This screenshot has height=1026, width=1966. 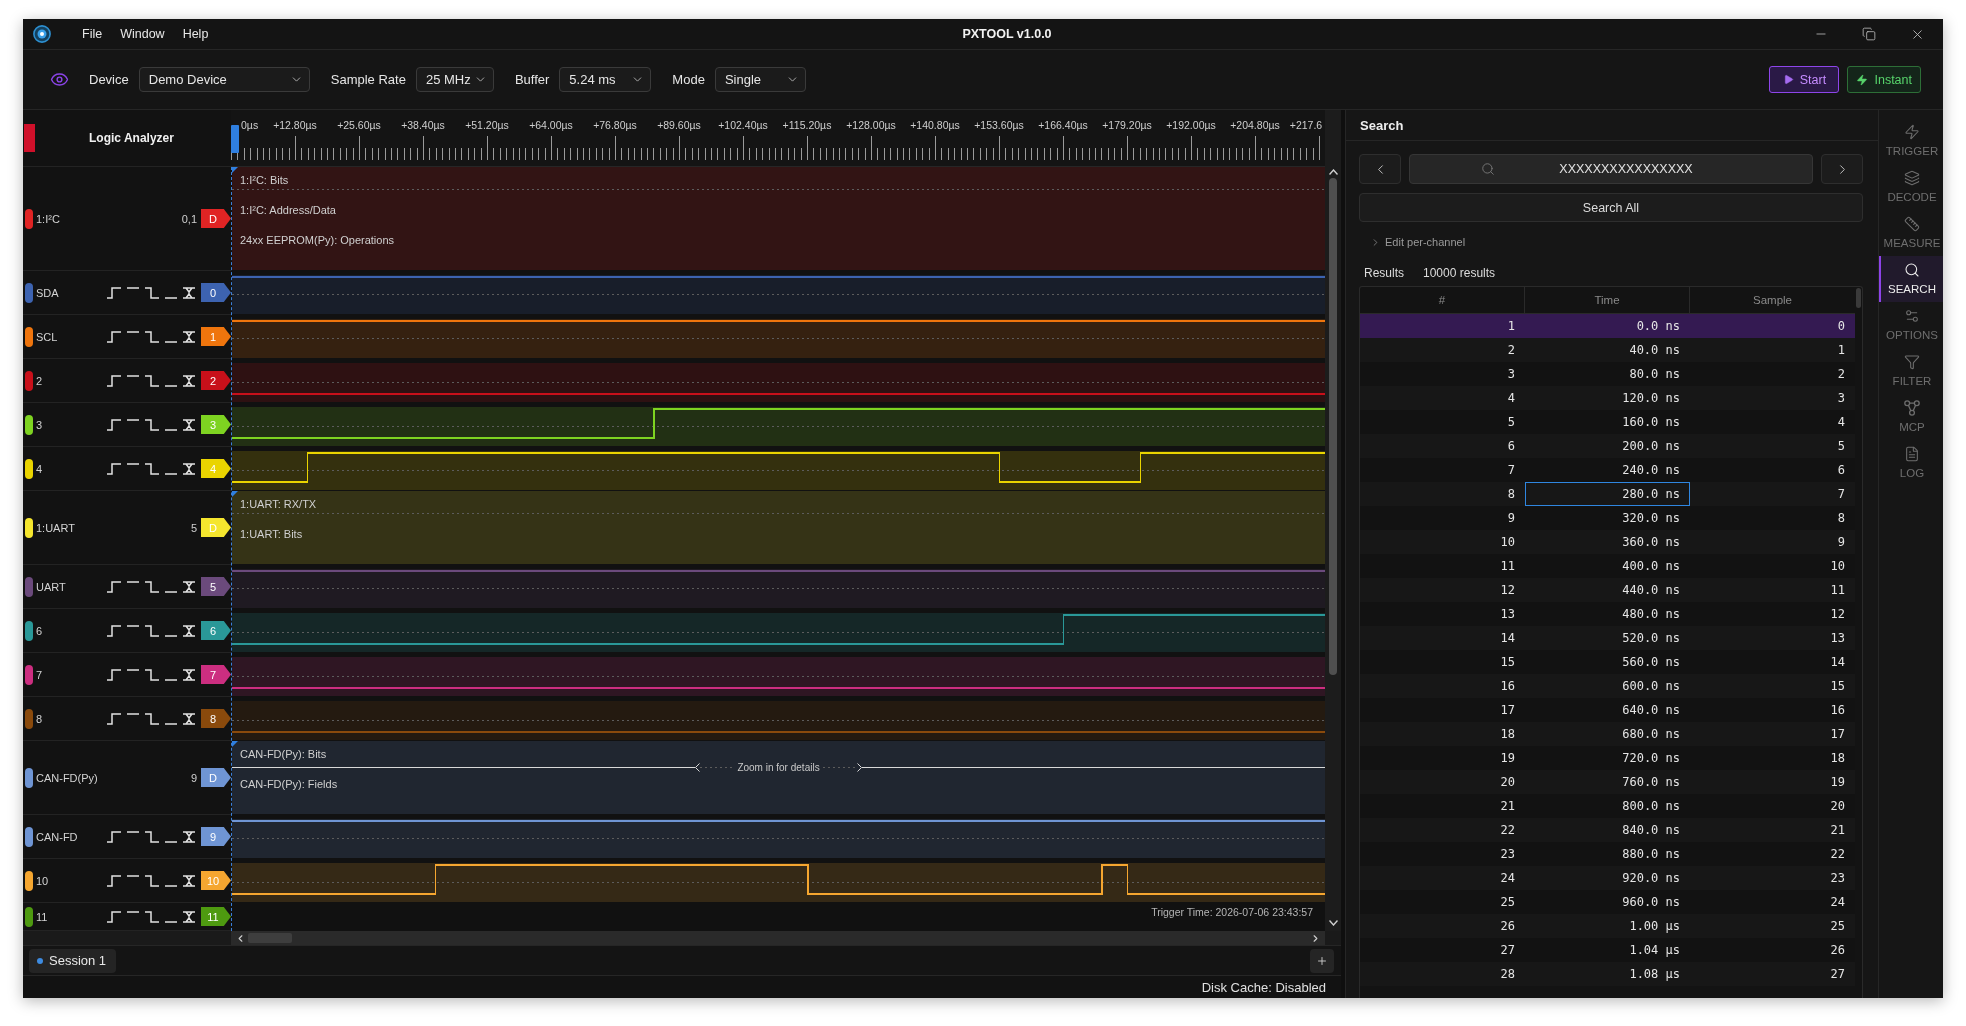 I want to click on dropdown: 5.24 ms, so click(x=605, y=79).